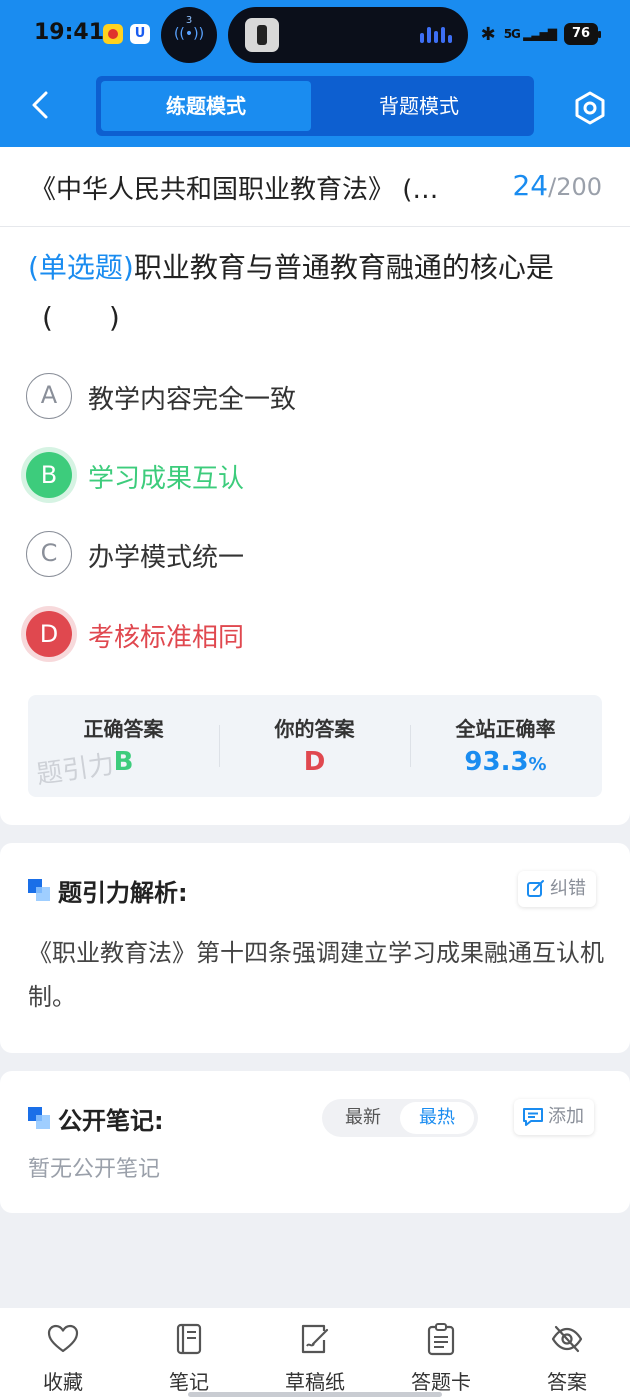 Image resolution: width=630 pixels, height=1400 pixels. What do you see at coordinates (505, 729) in the screenshot?
I see `accuracy-label: 全站正确率` at bounding box center [505, 729].